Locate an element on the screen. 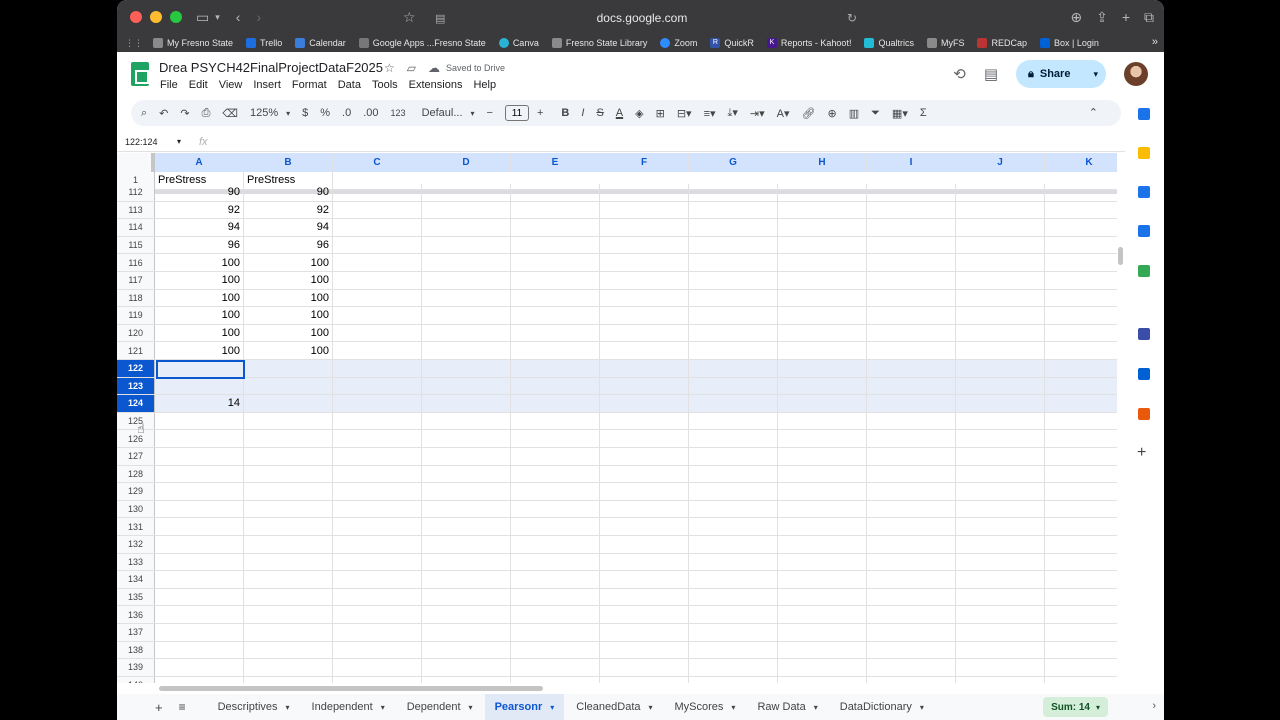  select-all-corner is located at coordinates (136, 162).